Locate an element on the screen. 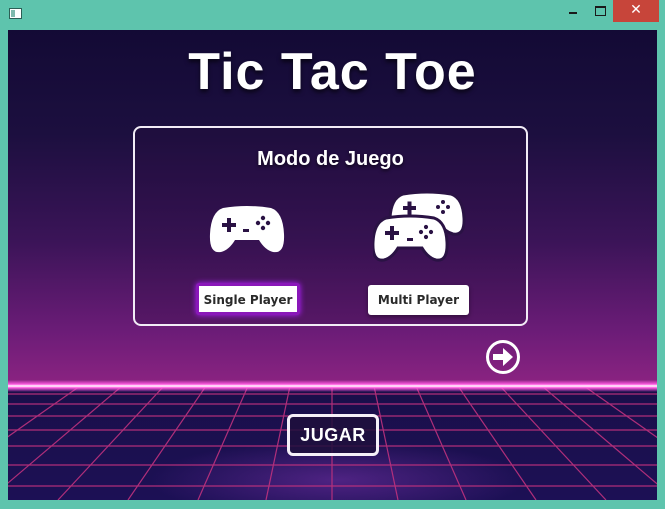 This screenshot has width=665, height=509. minimize-button is located at coordinates (573, 11).